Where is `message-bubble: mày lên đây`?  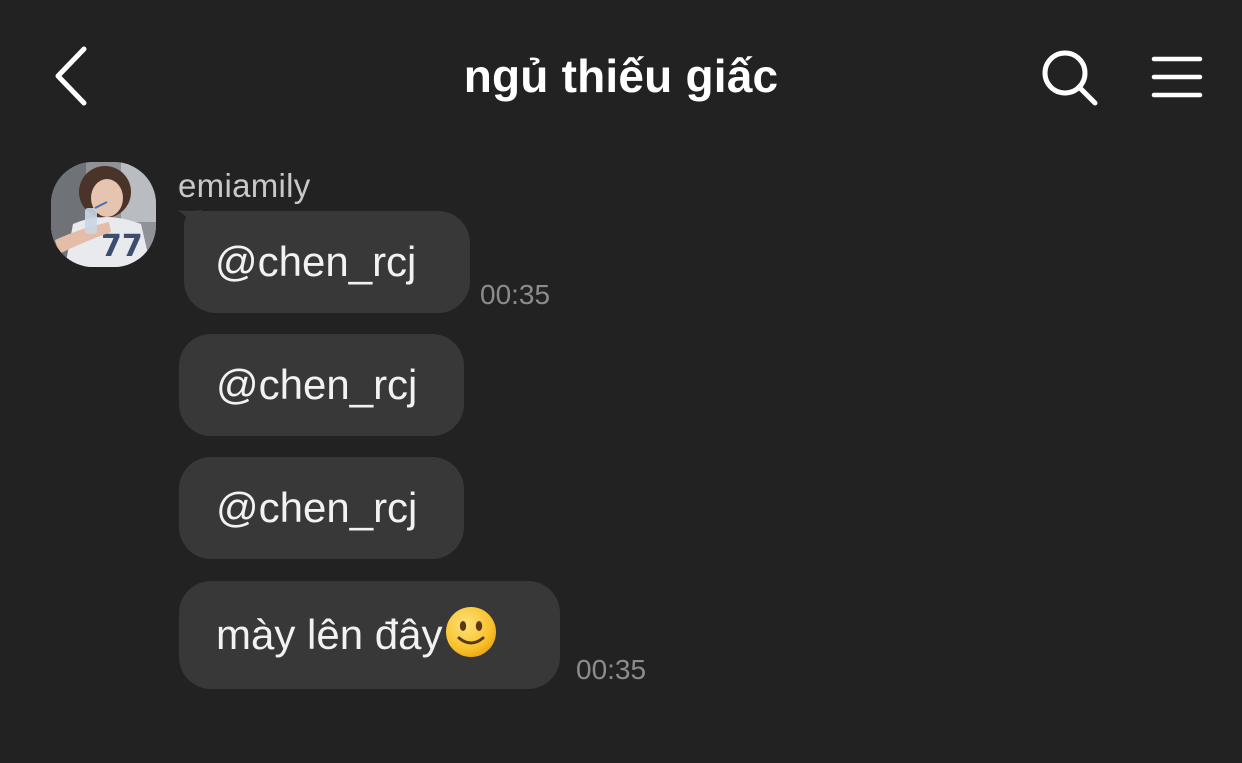
message-bubble: mày lên đây is located at coordinates (369, 635).